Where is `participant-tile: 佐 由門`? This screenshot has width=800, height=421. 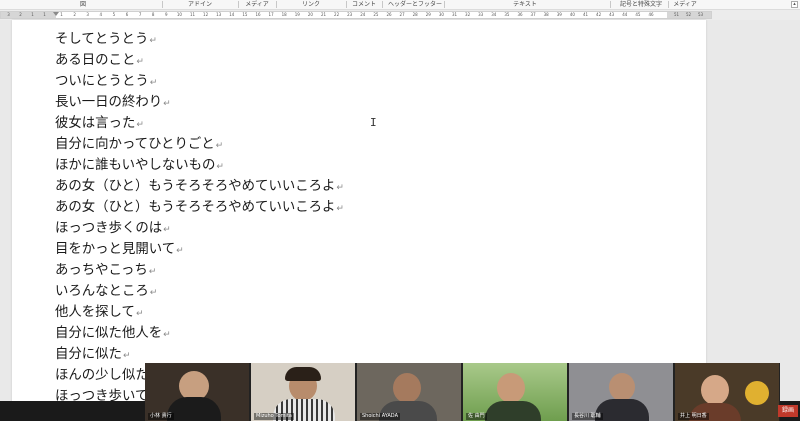 participant-tile: 佐 由門 is located at coordinates (515, 392).